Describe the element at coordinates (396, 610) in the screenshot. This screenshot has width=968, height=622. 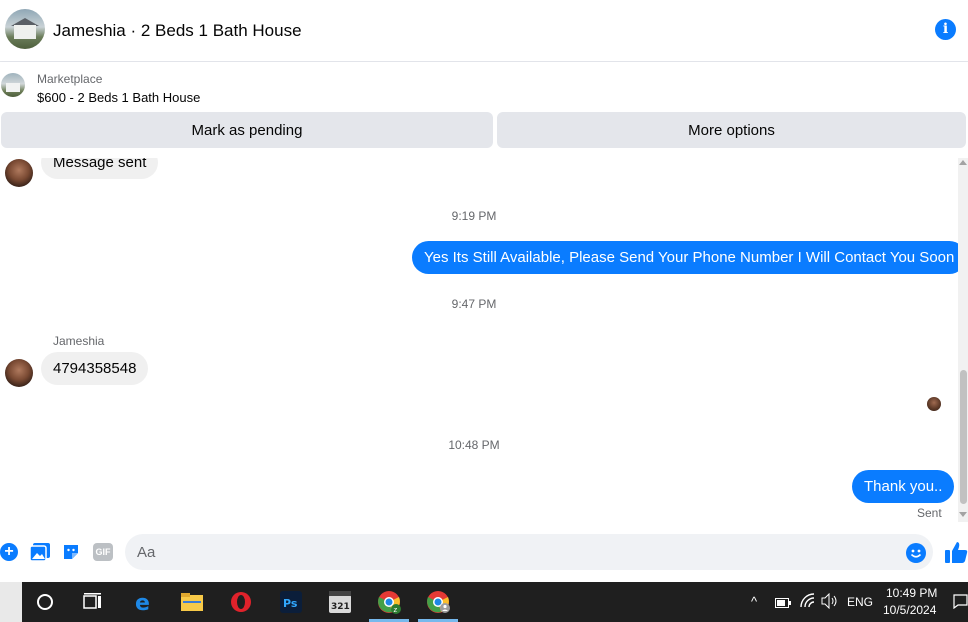
I see `svg-text: z` at that location.